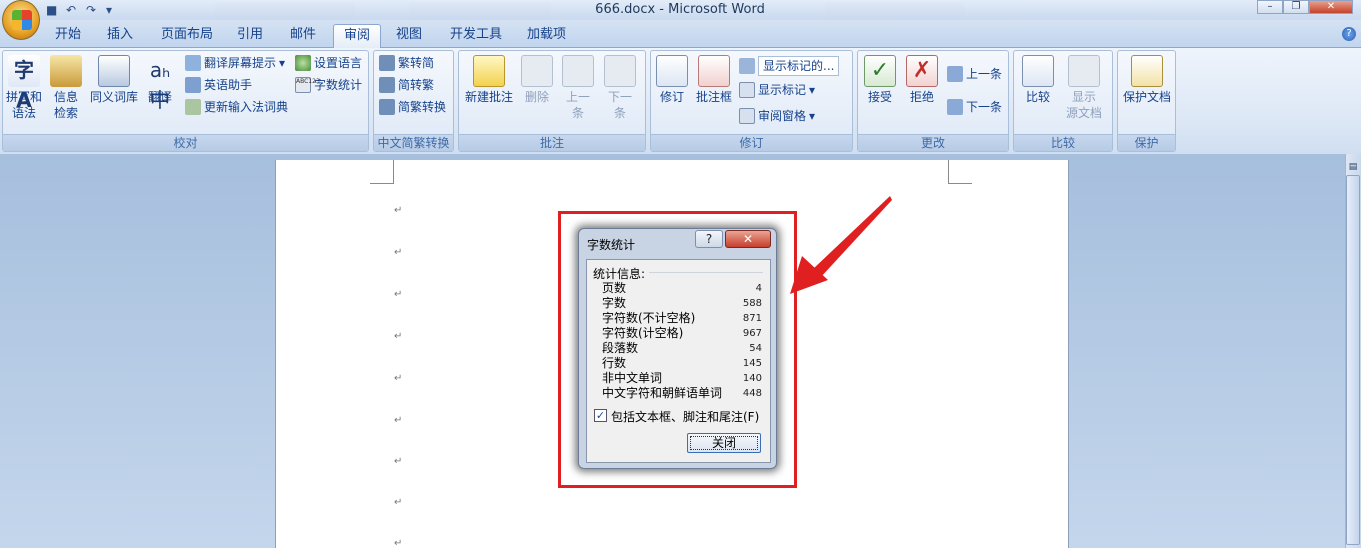  Describe the element at coordinates (66, 88) in the screenshot. I see `research-button: 信息 检索` at that location.